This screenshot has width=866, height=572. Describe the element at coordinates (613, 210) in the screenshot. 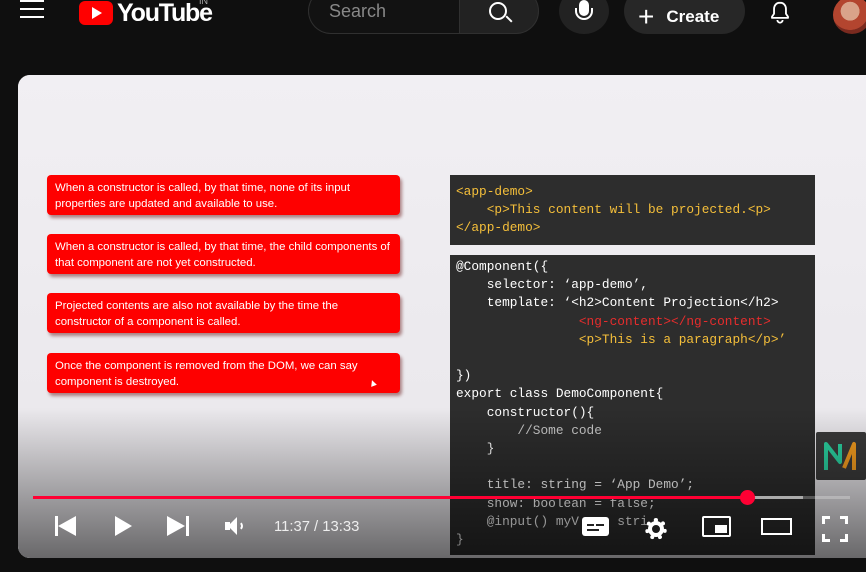

I see `code-line: <p>This content will be projected.<p>` at that location.